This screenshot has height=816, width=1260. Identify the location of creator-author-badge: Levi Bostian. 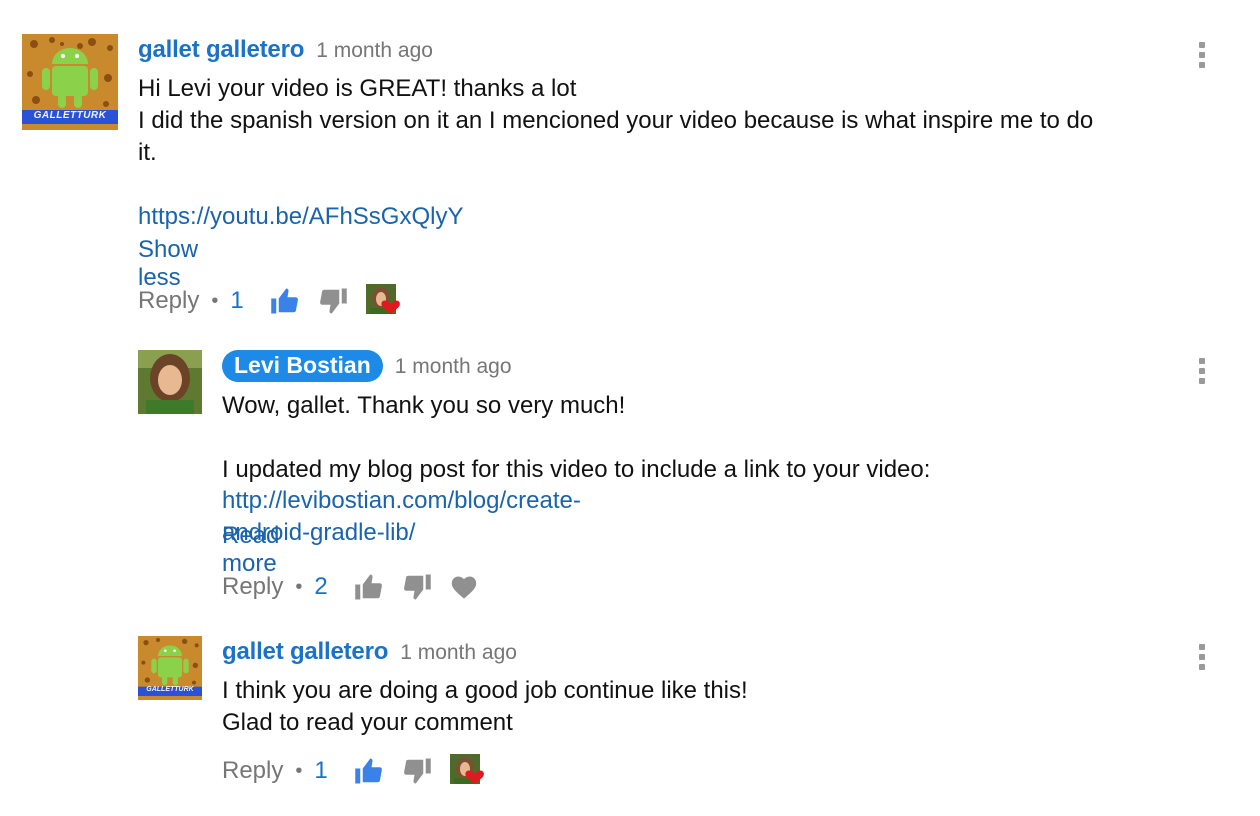
(302, 366).